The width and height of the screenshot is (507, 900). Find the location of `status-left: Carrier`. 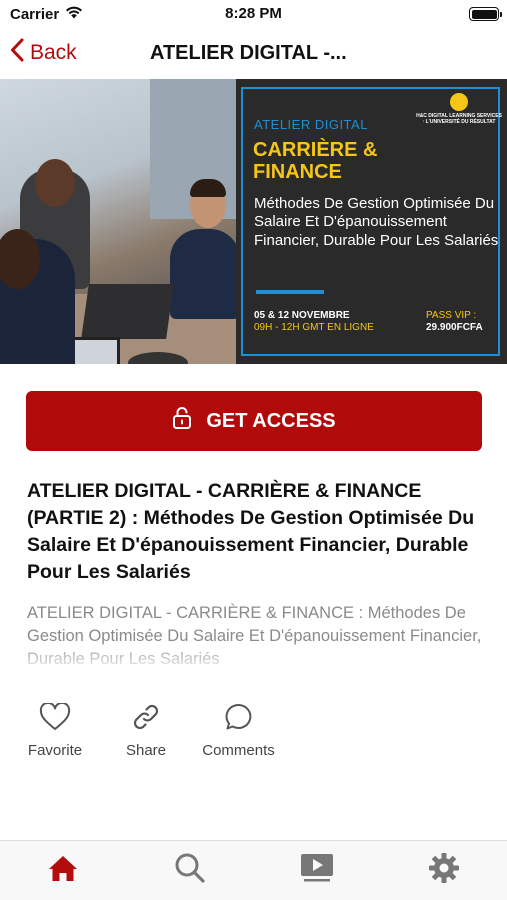

status-left: Carrier is located at coordinates (46, 14).